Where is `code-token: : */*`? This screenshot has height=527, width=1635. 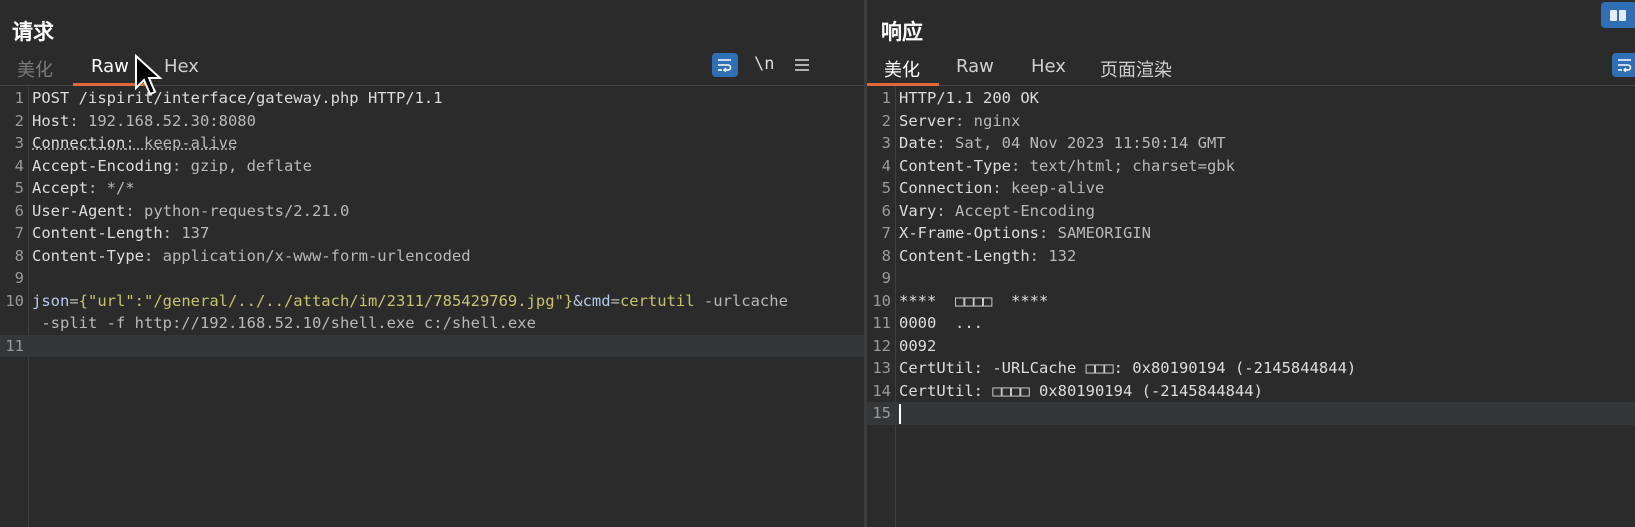
code-token: : */* is located at coordinates (111, 188).